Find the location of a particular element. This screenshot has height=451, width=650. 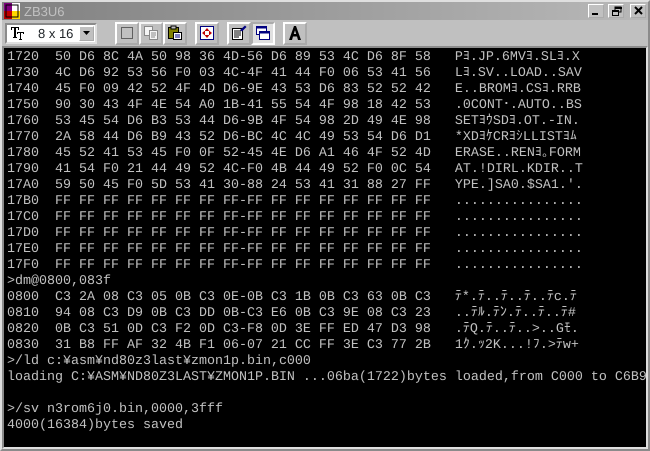

dump-address: 0800 is located at coordinates (23, 298).